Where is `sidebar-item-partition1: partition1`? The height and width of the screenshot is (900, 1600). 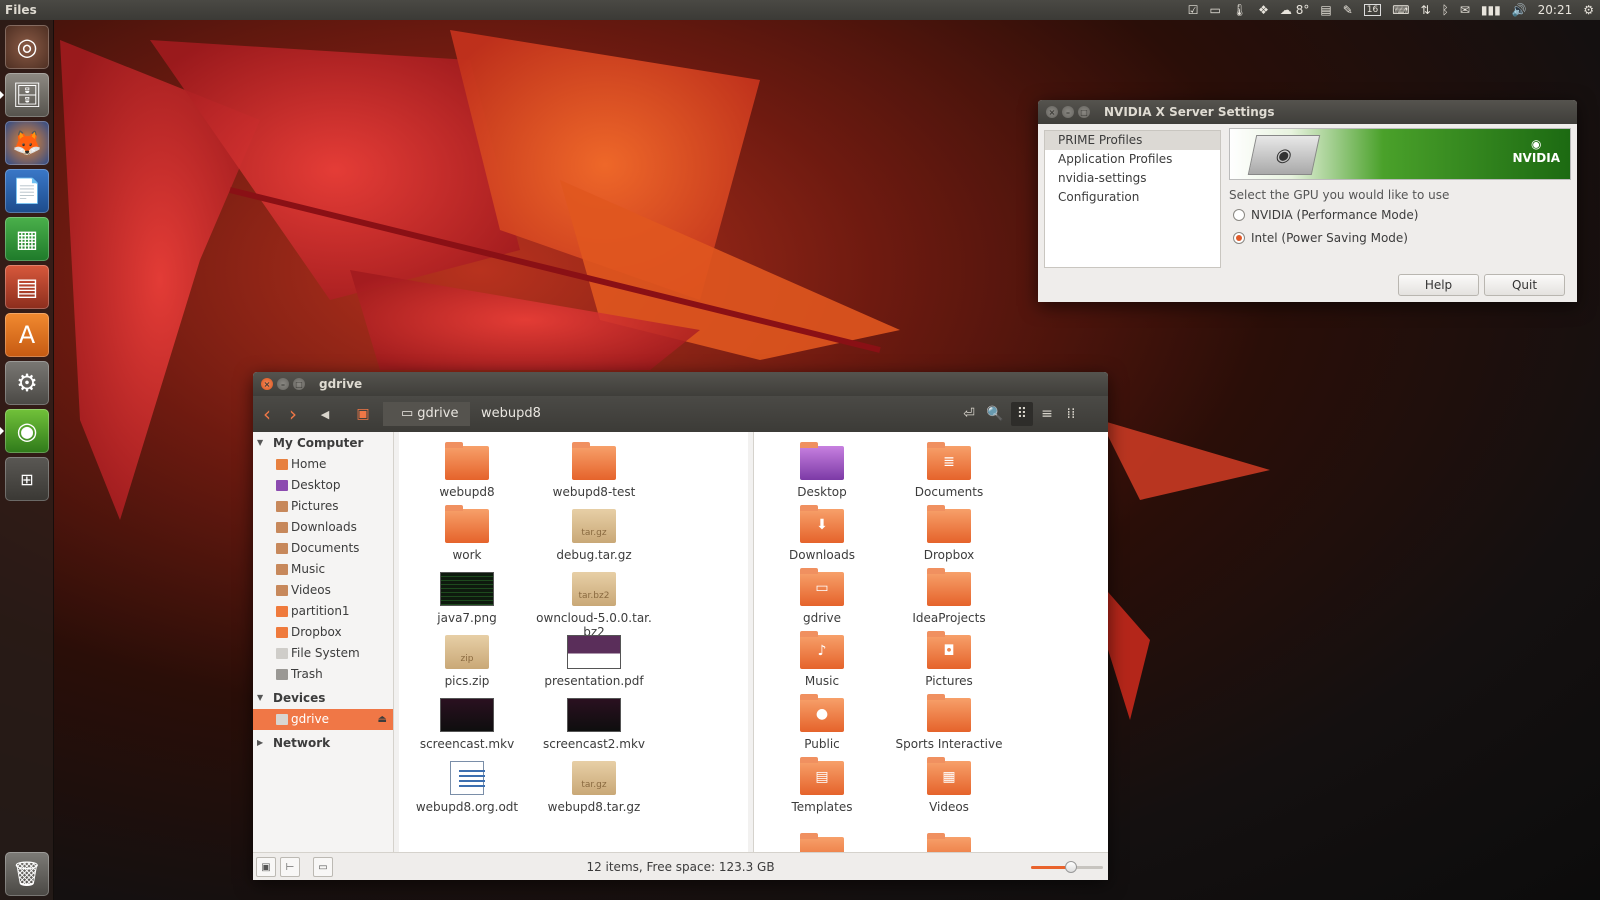 sidebar-item-partition1: partition1 is located at coordinates (323, 611).